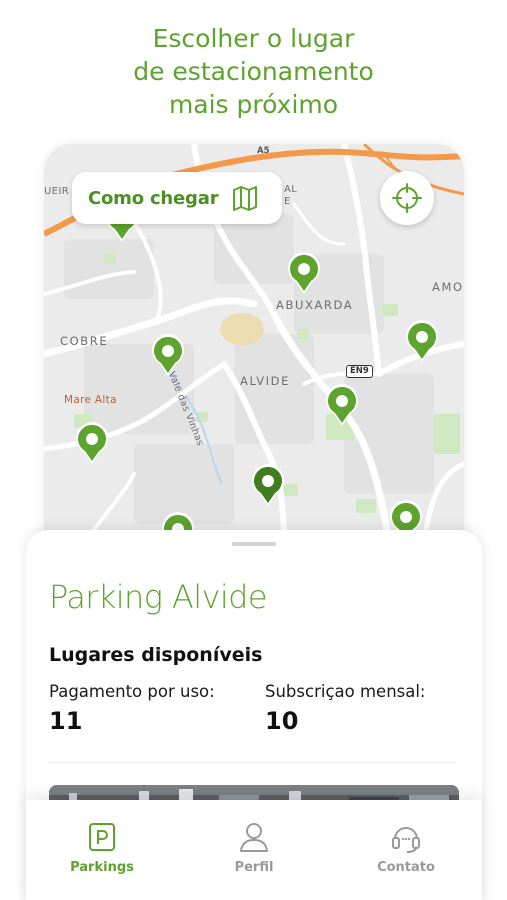 The width and height of the screenshot is (507, 900). I want to click on tab-parkings-label: Parkings, so click(102, 867).